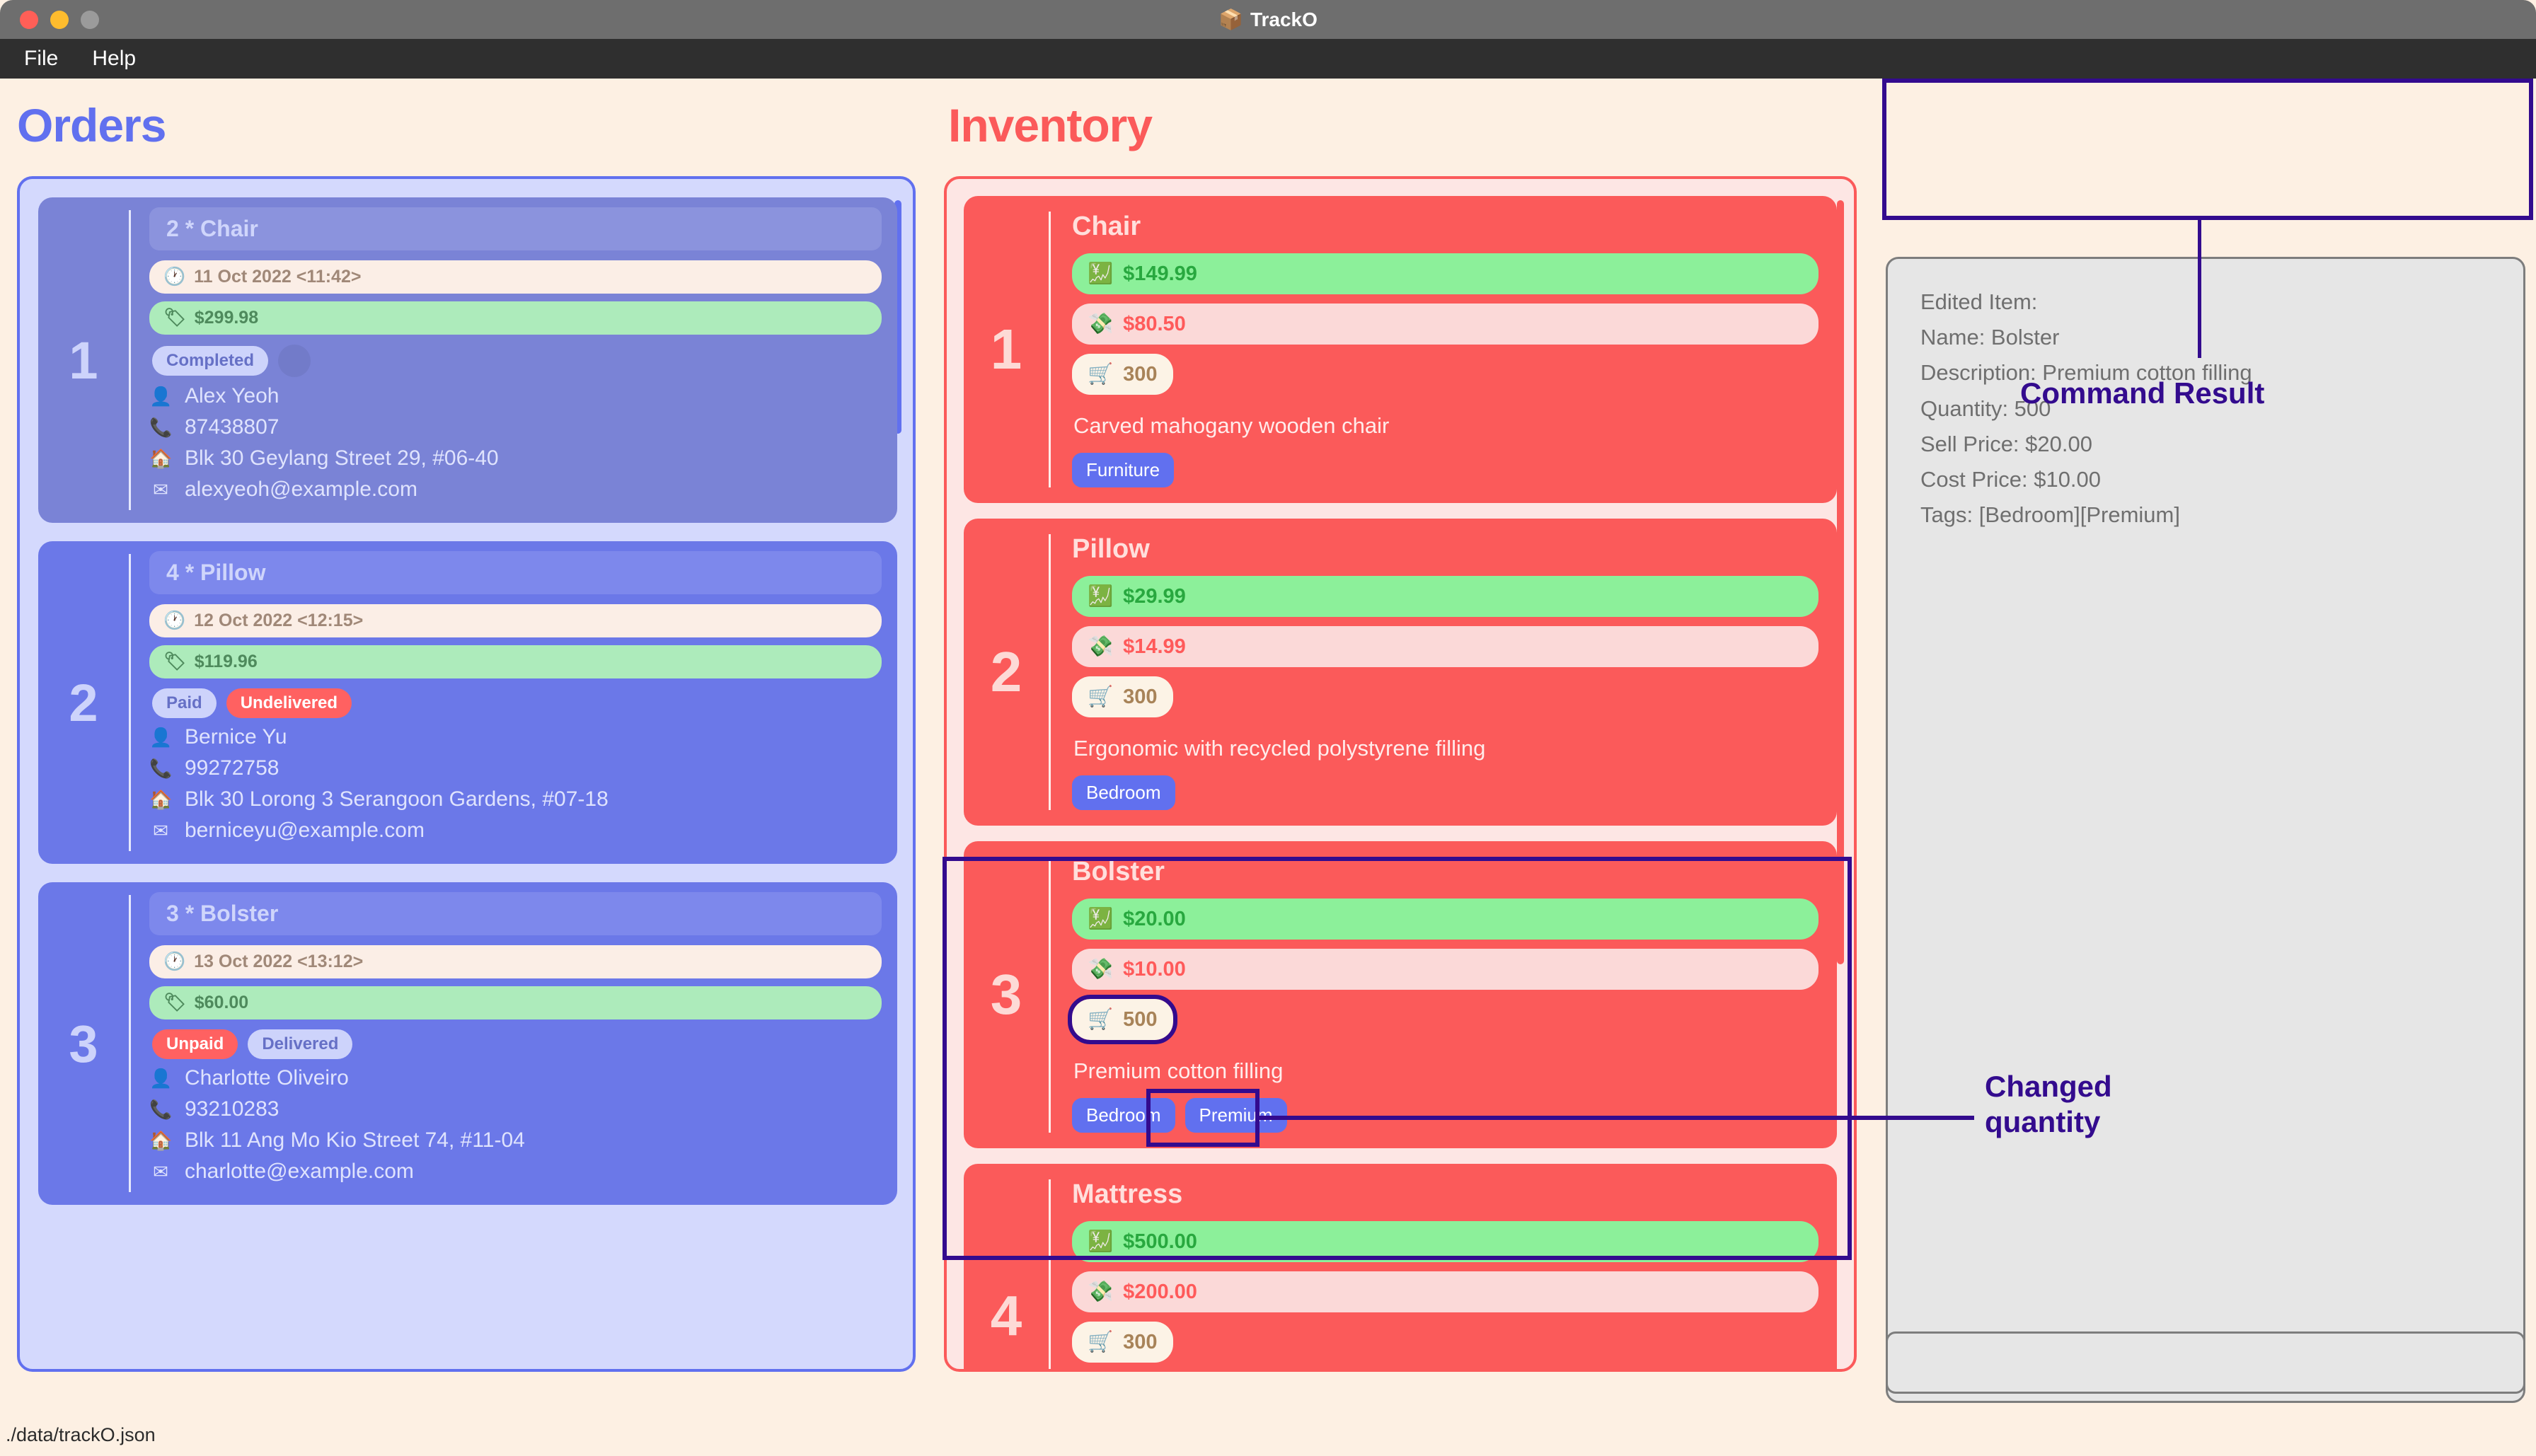  I want to click on order-status-badge: Completed, so click(210, 361).